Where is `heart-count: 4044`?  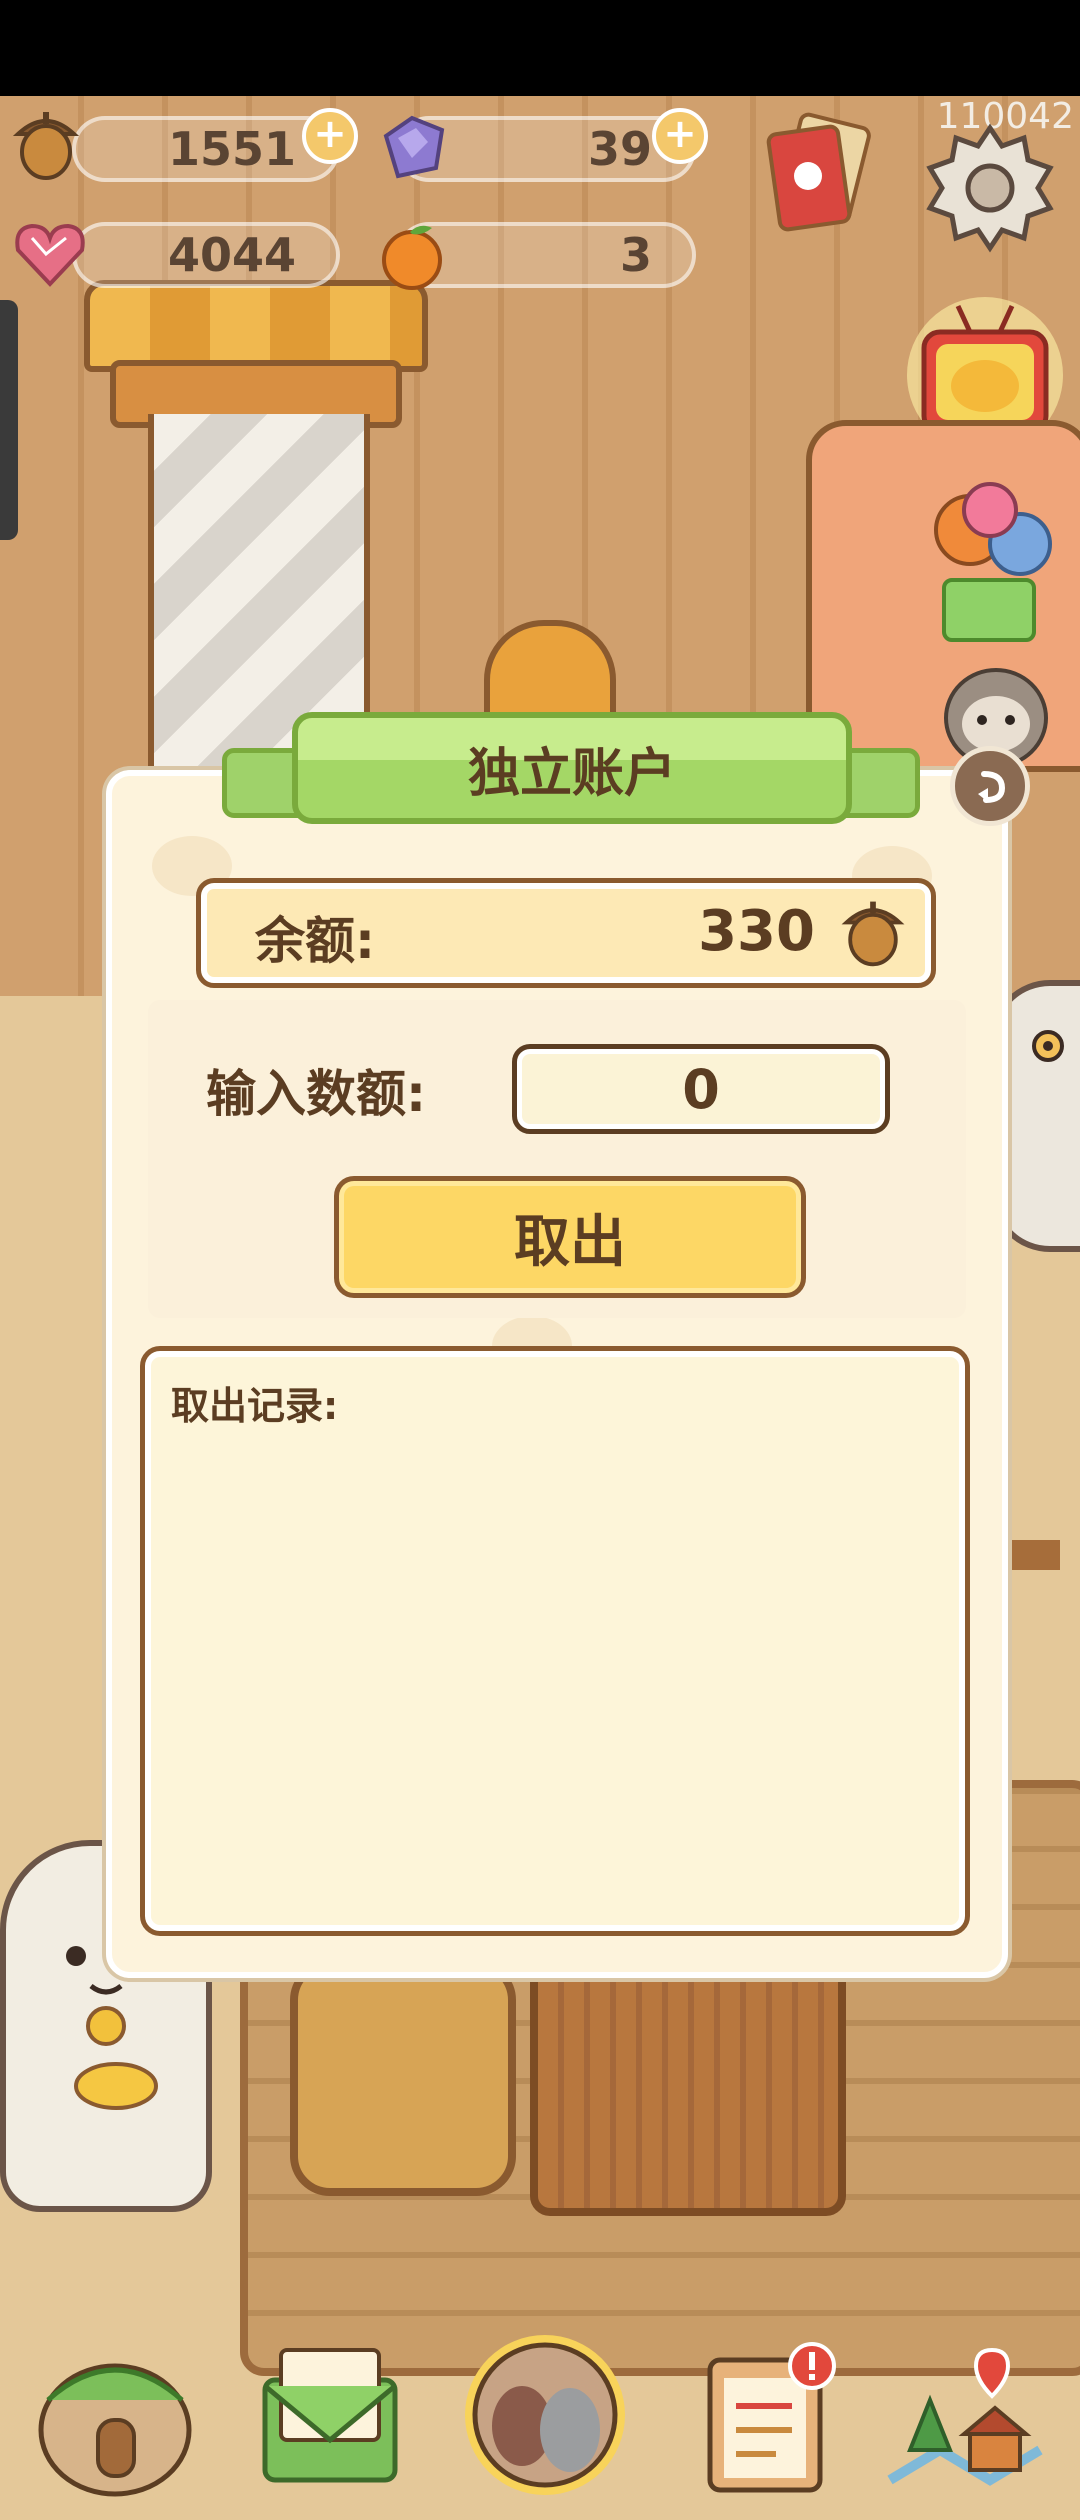 heart-count: 4044 is located at coordinates (231, 255).